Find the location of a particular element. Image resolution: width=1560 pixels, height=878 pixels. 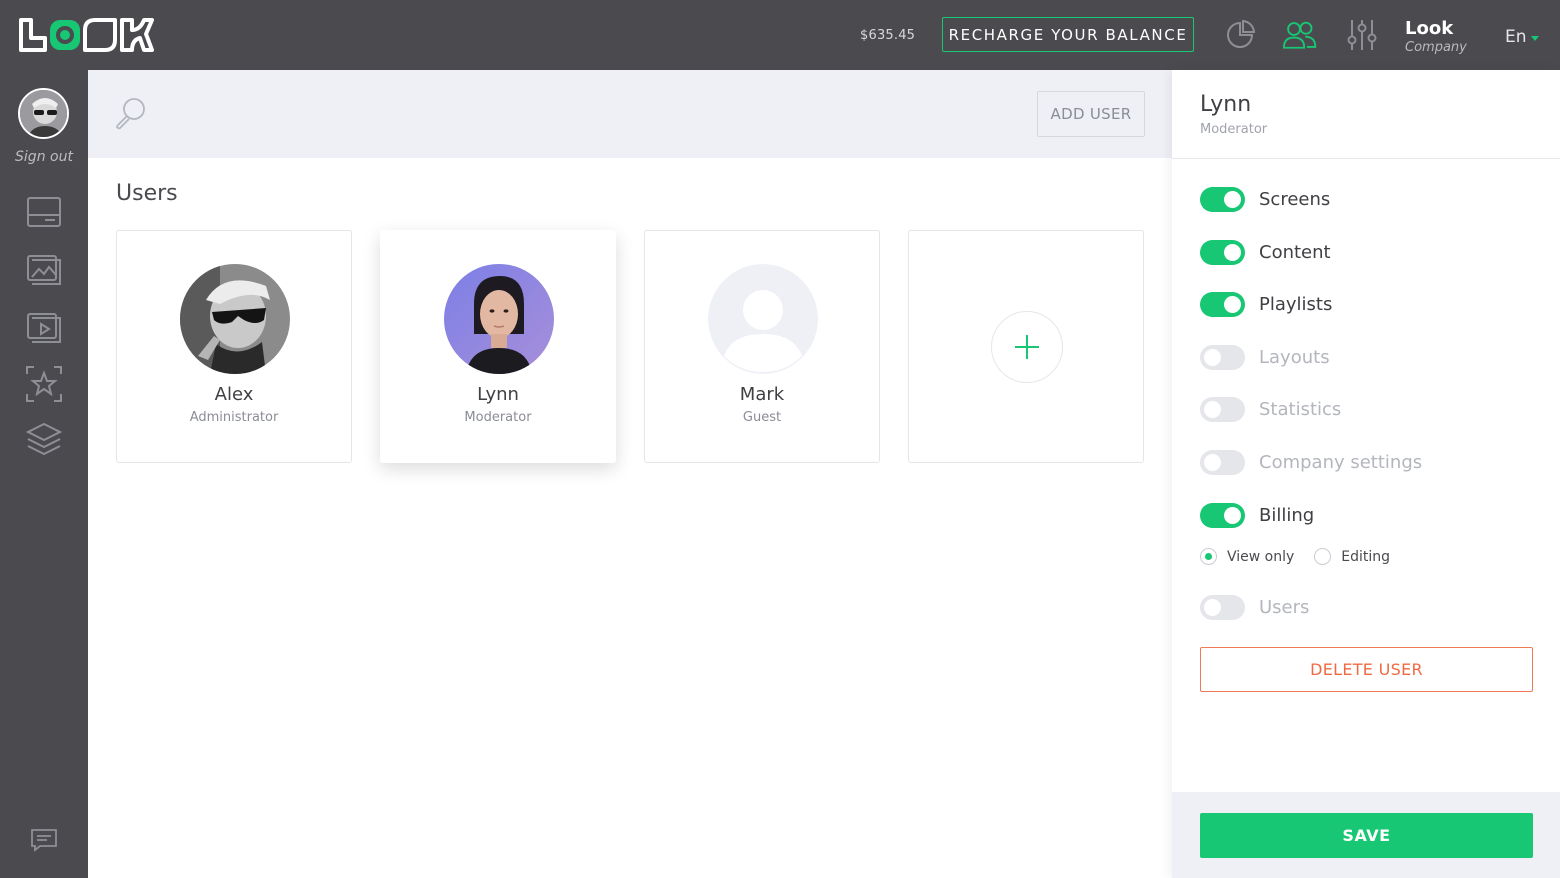

permission-label: Statistics is located at coordinates (1300, 409).